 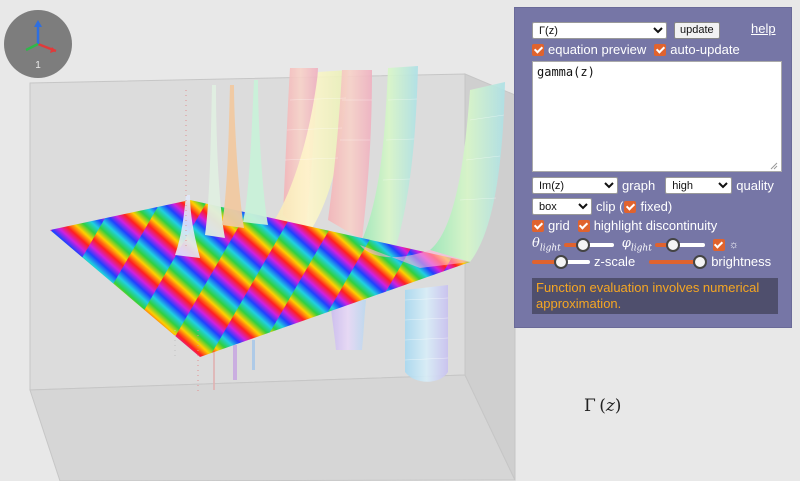 What do you see at coordinates (705, 49) in the screenshot?
I see `auto-update-label: auto-update` at bounding box center [705, 49].